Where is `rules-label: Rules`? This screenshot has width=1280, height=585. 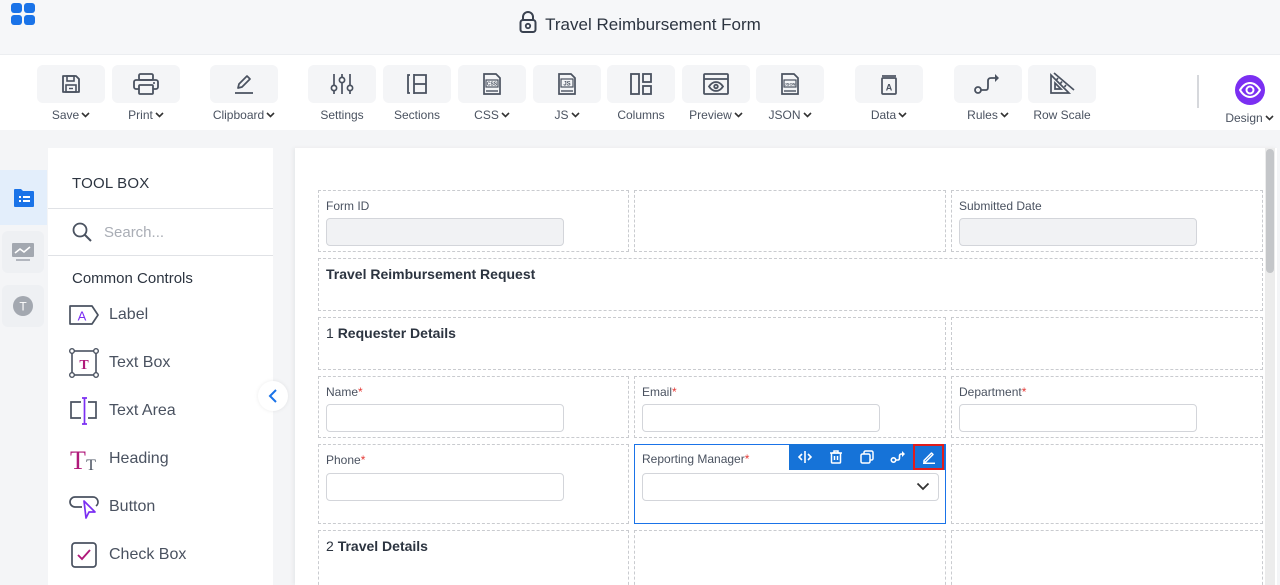
rules-label: Rules is located at coordinates (982, 115).